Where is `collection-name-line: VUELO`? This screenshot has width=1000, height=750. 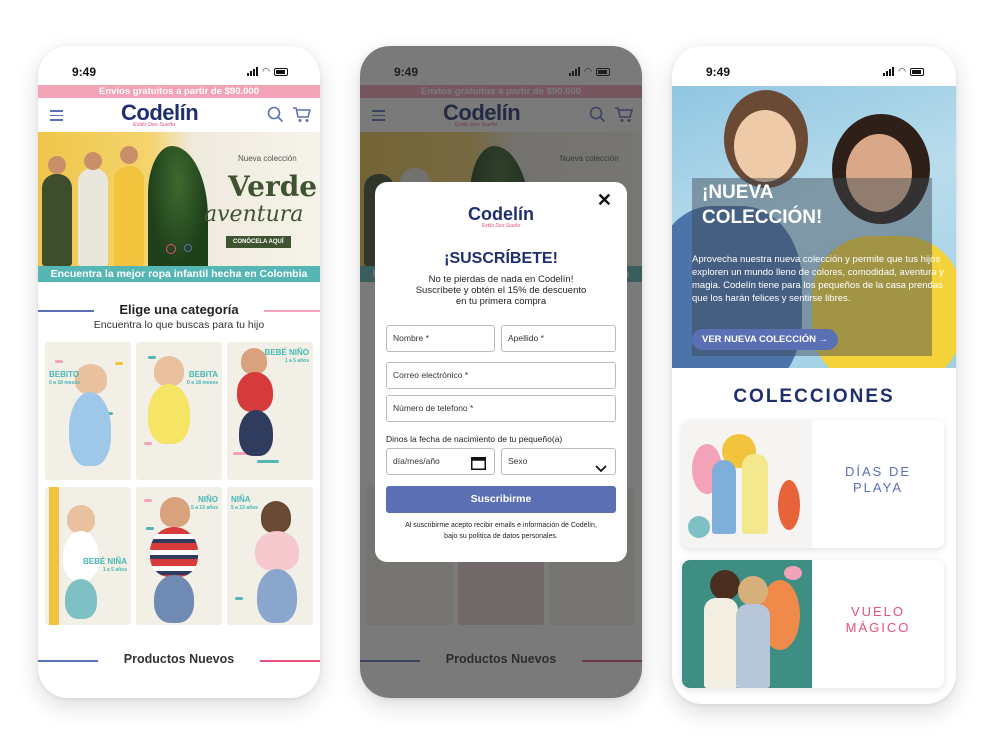
collection-name-line: VUELO is located at coordinates (878, 611).